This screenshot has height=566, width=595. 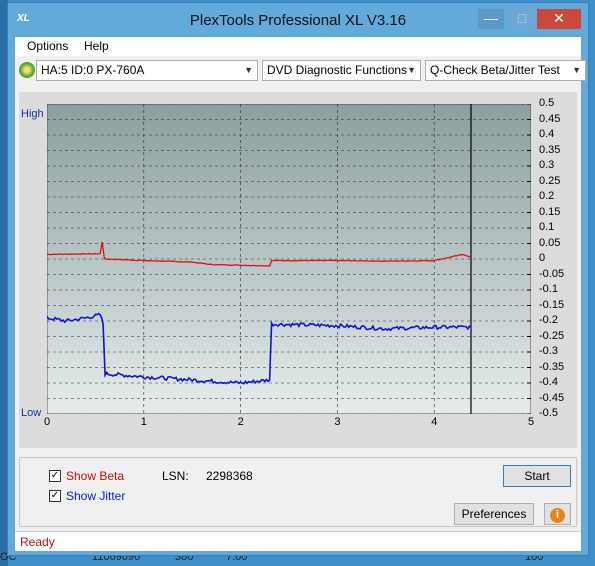 What do you see at coordinates (494, 514) in the screenshot?
I see `preferences-button: Preferences` at bounding box center [494, 514].